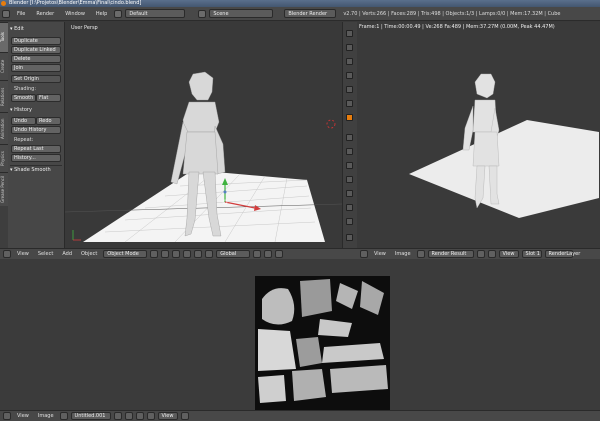 The image size is (600, 421). I want to click on translate-icon, so click(187, 254).